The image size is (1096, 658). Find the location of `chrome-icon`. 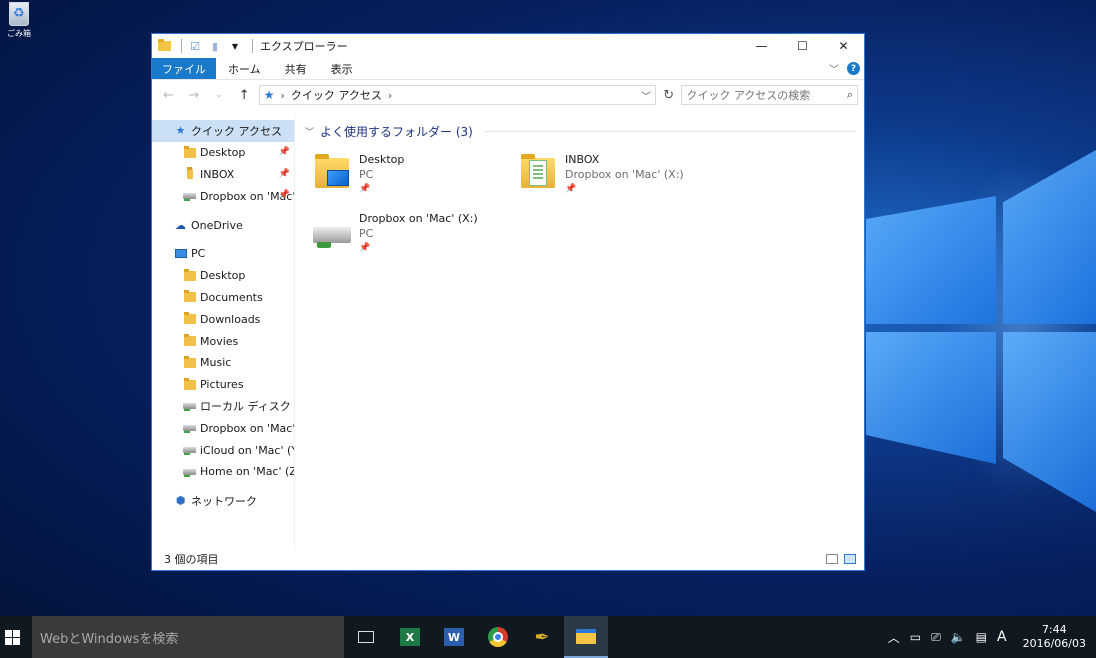

chrome-icon is located at coordinates (498, 637).